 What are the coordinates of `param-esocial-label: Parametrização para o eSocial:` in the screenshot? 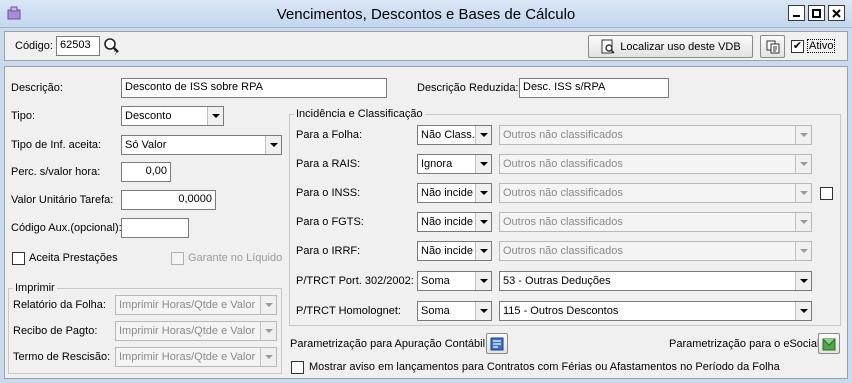 It's located at (746, 344).